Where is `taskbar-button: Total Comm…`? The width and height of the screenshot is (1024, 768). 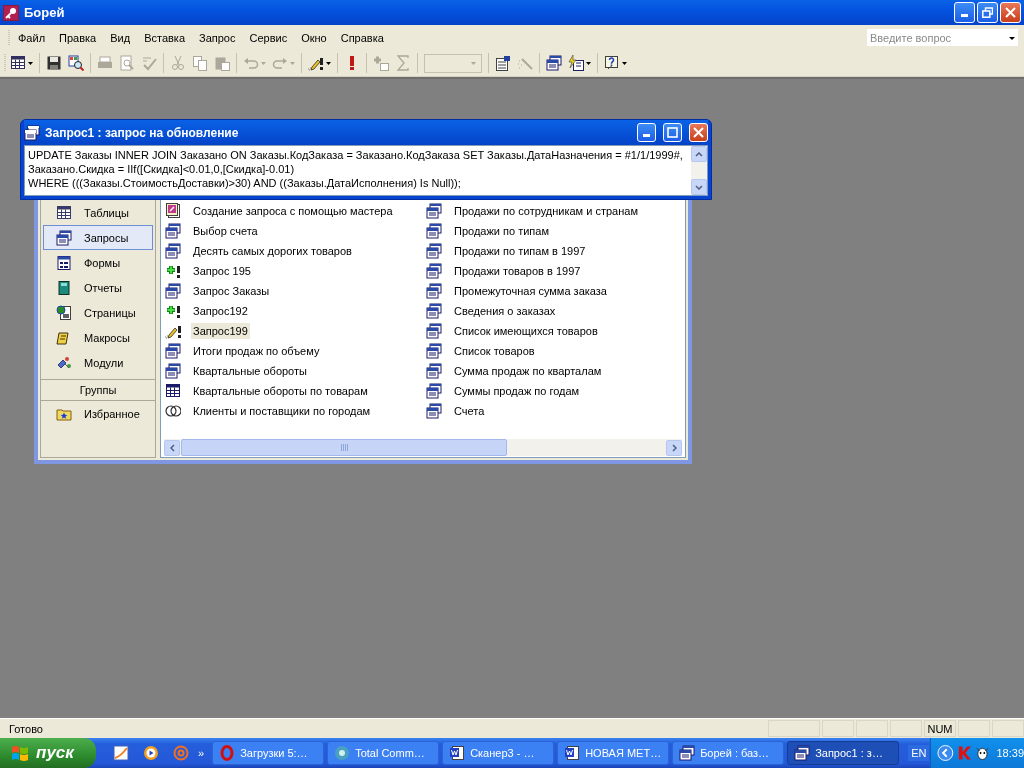 taskbar-button: Total Comm… is located at coordinates (383, 753).